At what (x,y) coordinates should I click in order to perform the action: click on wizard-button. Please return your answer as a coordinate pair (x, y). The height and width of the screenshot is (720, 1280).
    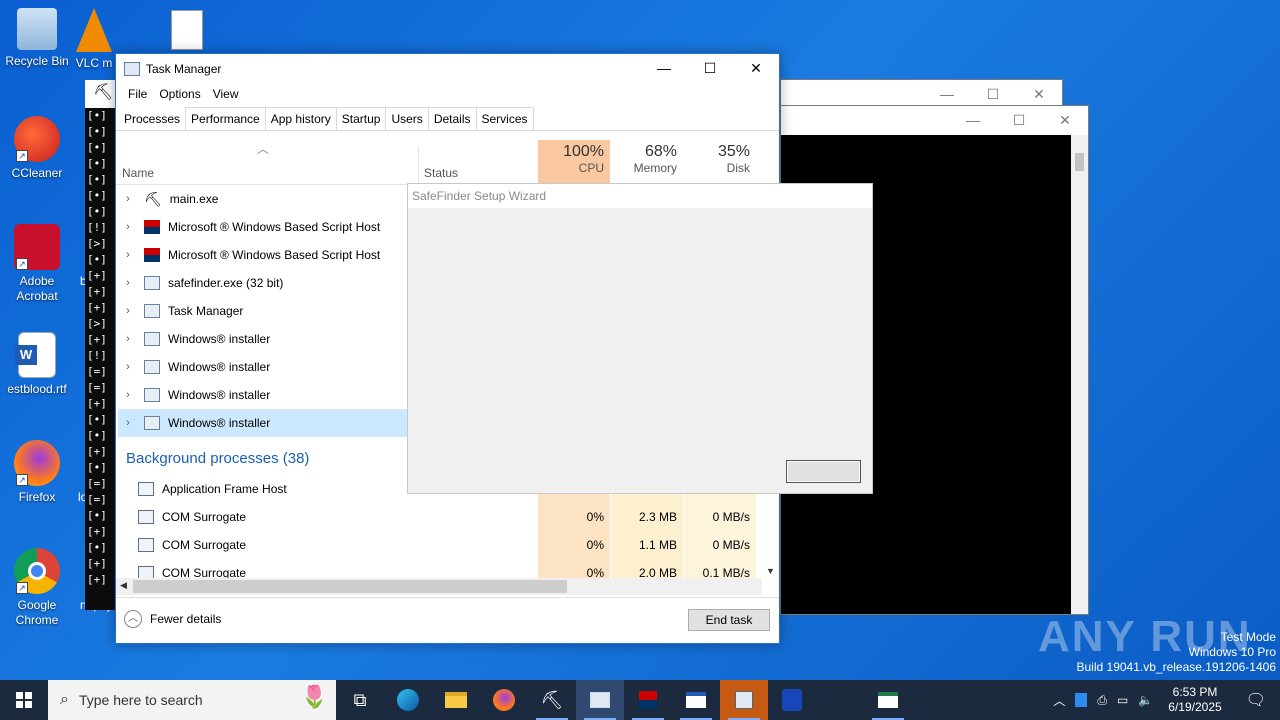
    Looking at the image, I should click on (823, 471).